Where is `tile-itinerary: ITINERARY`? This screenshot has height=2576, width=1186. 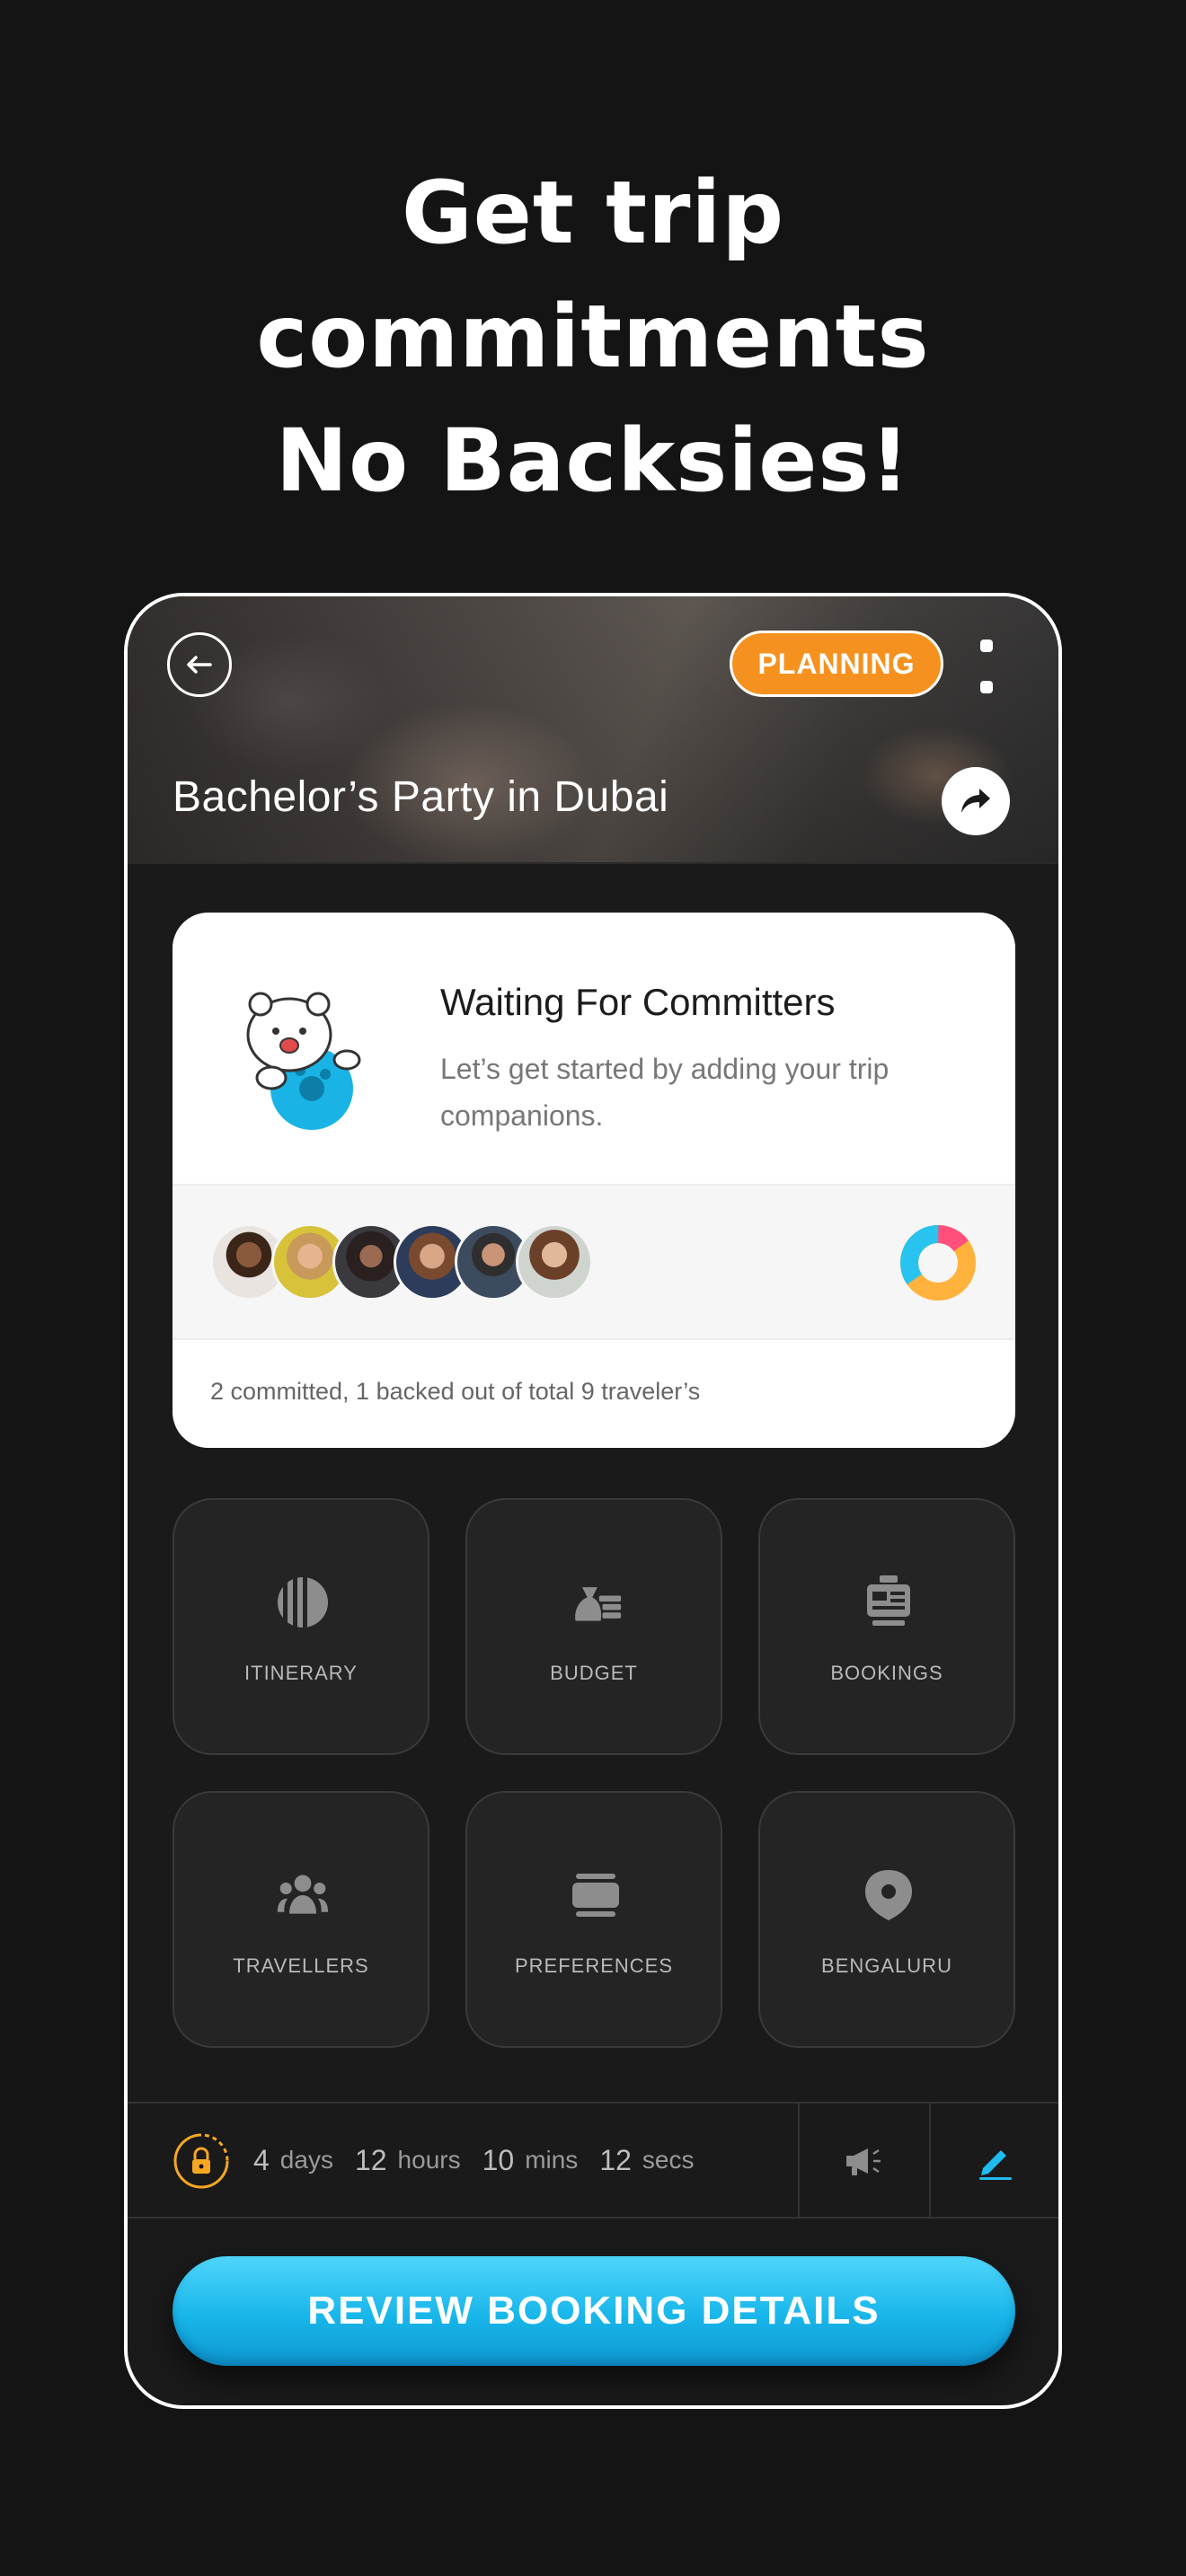
tile-itinerary: ITINERARY is located at coordinates (301, 1626).